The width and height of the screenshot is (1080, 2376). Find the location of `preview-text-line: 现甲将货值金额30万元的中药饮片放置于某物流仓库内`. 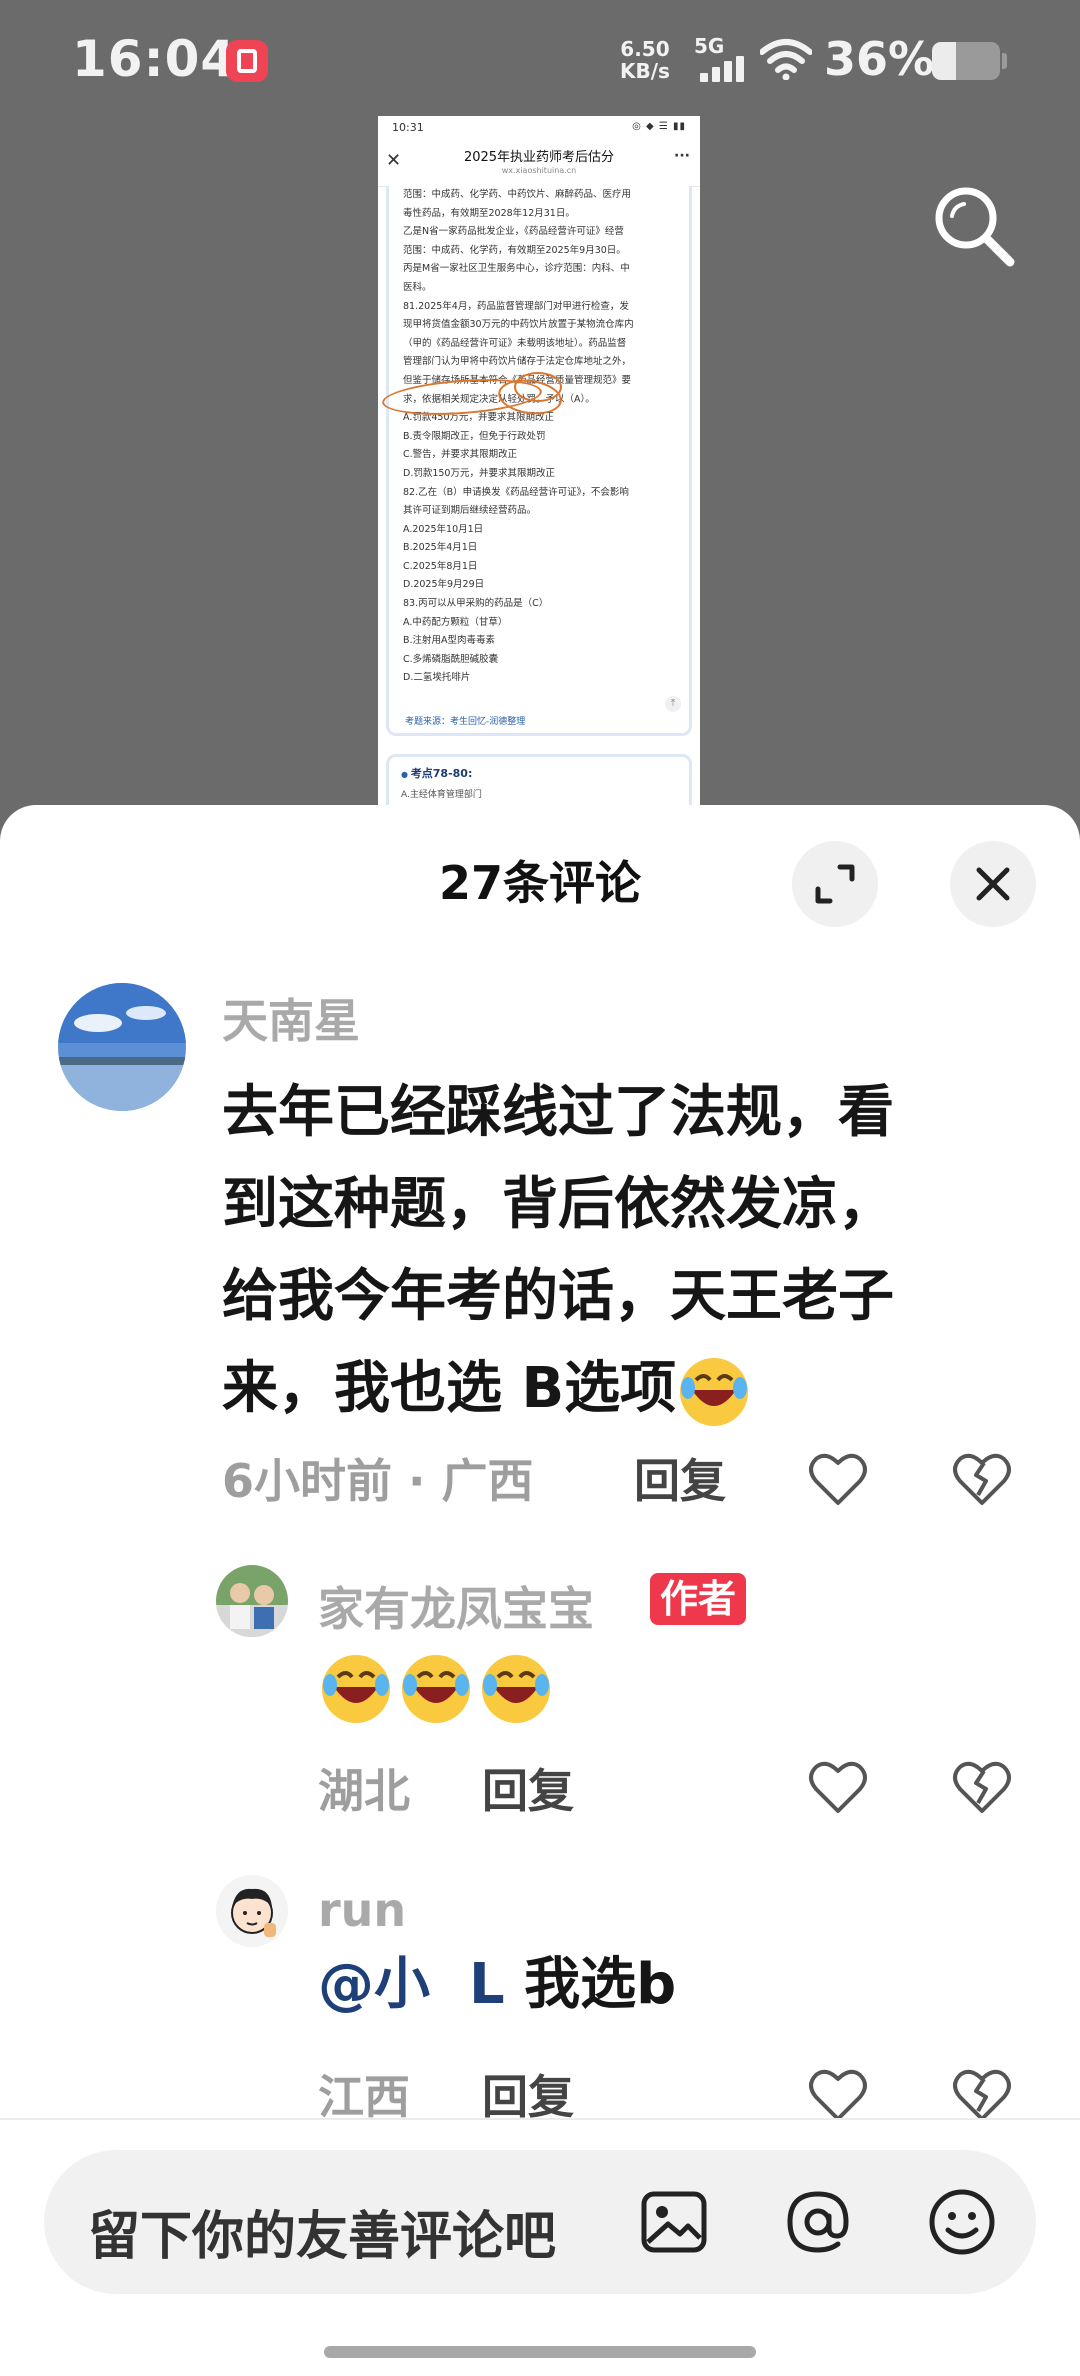

preview-text-line: 现甲将货值金额30万元的中药饮片放置于某物流仓库内 is located at coordinates (518, 325).